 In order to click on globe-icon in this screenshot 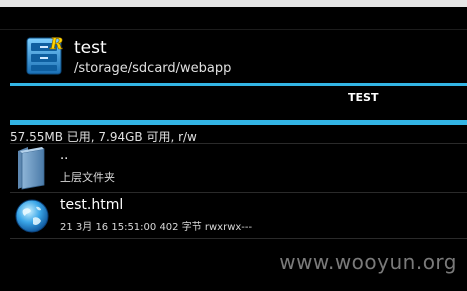, I will do `click(32, 216)`.